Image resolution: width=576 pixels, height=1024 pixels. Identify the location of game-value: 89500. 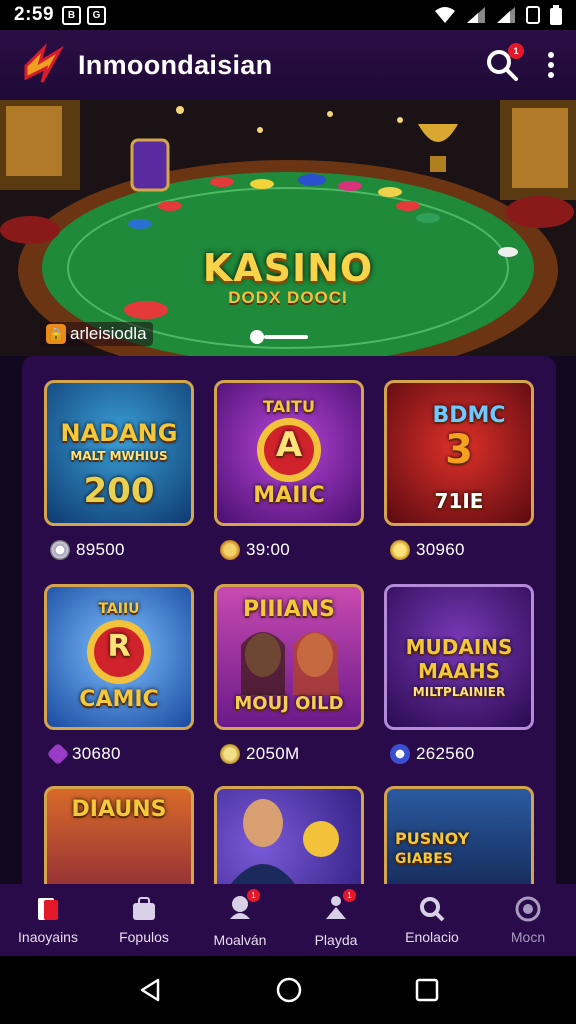
(100, 549).